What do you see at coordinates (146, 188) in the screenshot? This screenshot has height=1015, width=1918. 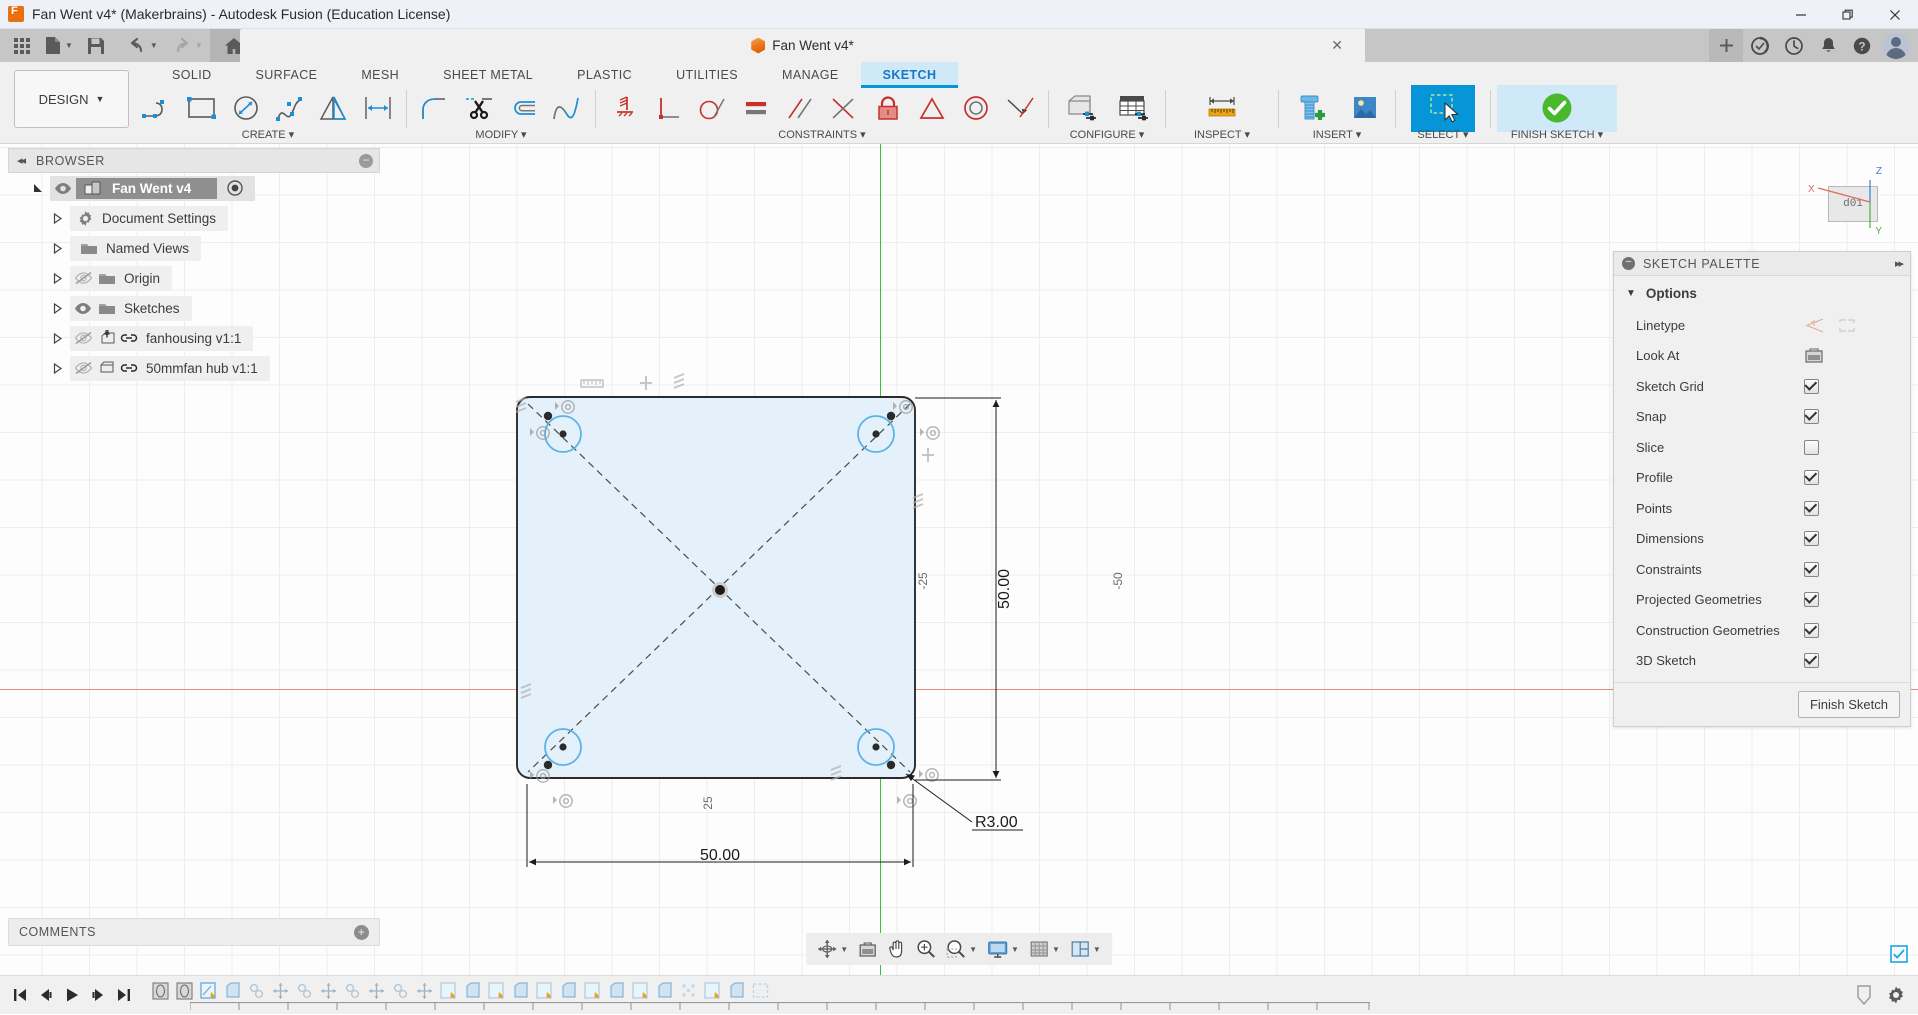 I see `component-name-chip: Fan Went v4` at bounding box center [146, 188].